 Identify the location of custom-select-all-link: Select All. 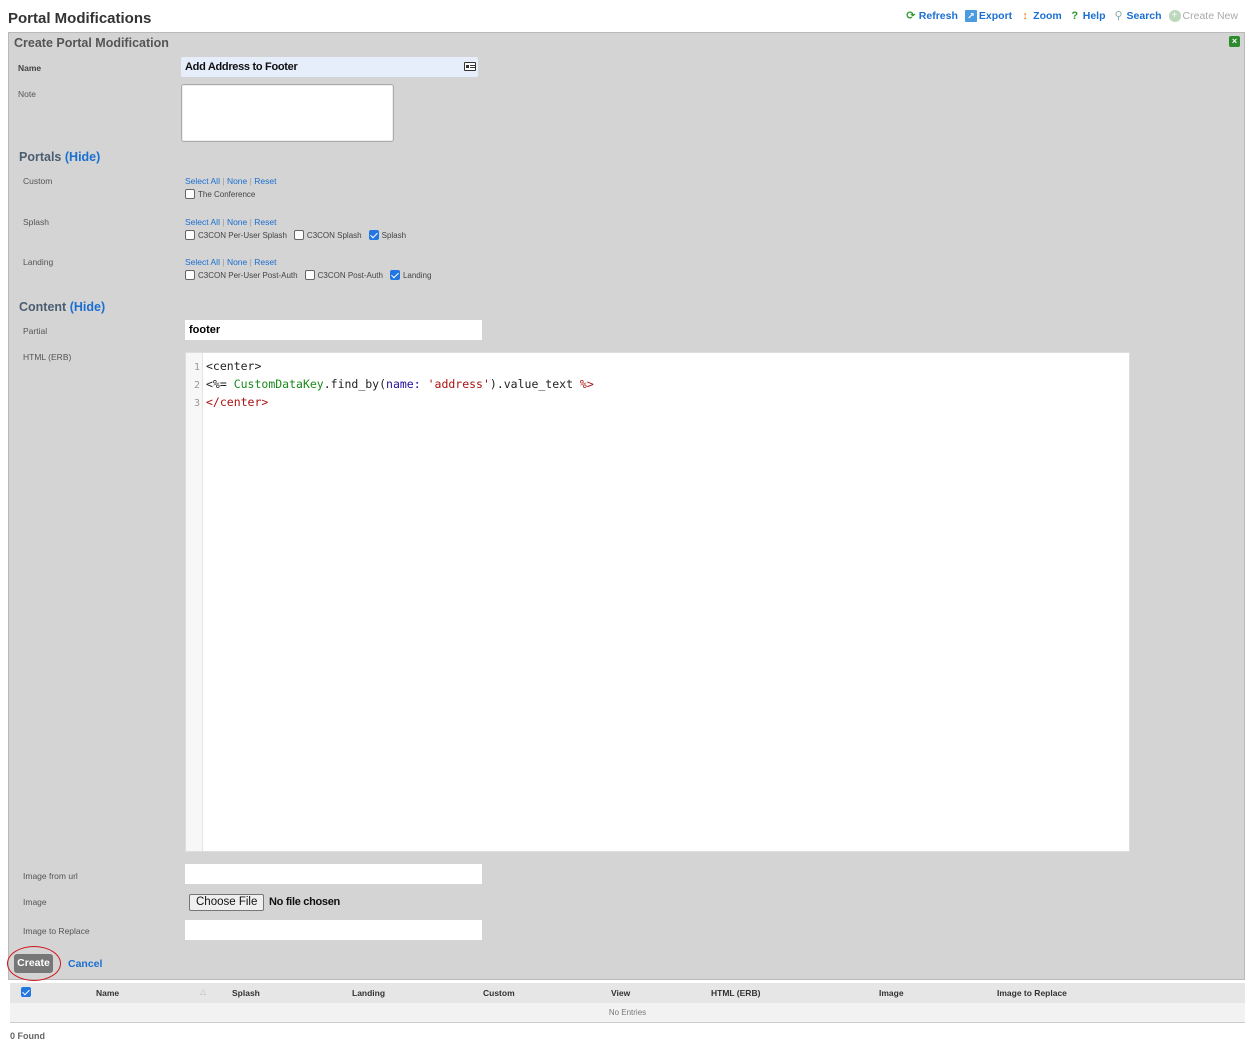
(202, 181).